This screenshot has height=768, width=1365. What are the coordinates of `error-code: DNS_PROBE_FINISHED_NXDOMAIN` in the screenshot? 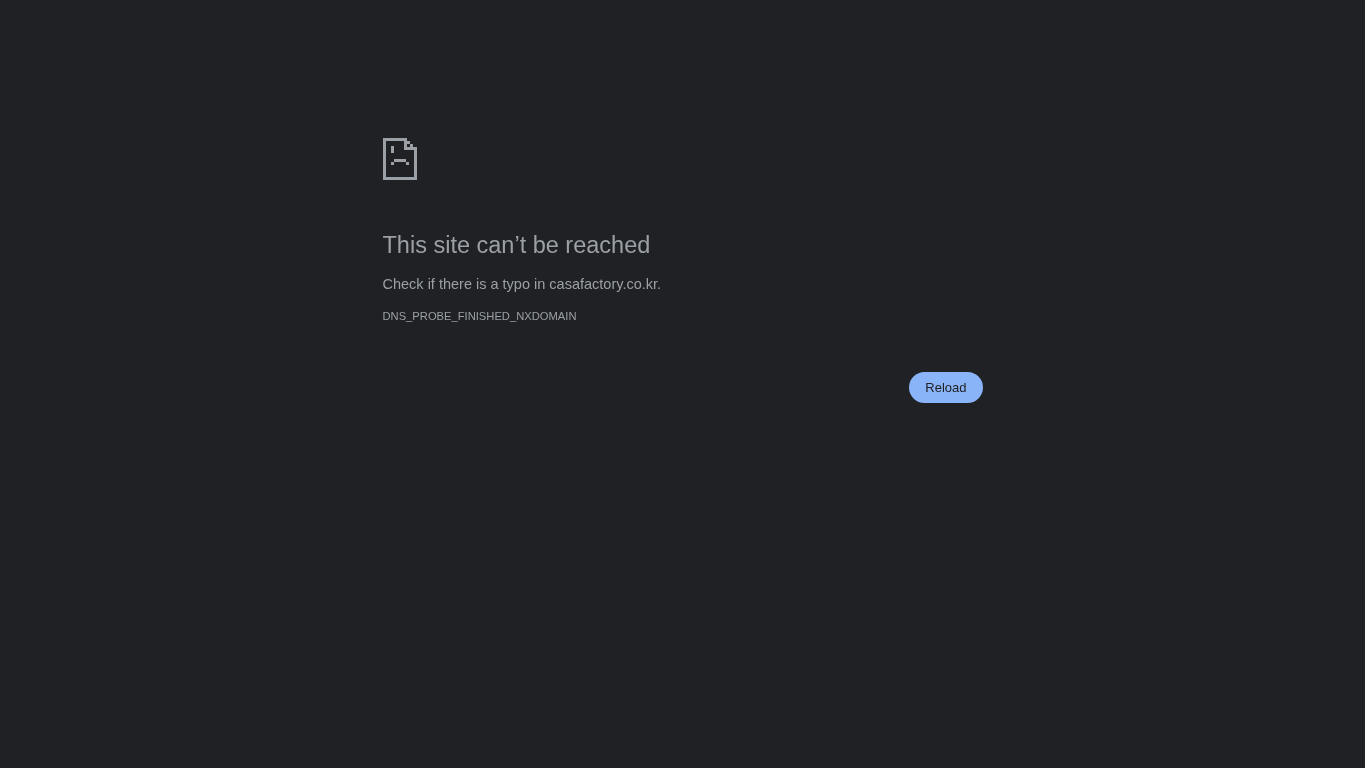 It's located at (480, 316).